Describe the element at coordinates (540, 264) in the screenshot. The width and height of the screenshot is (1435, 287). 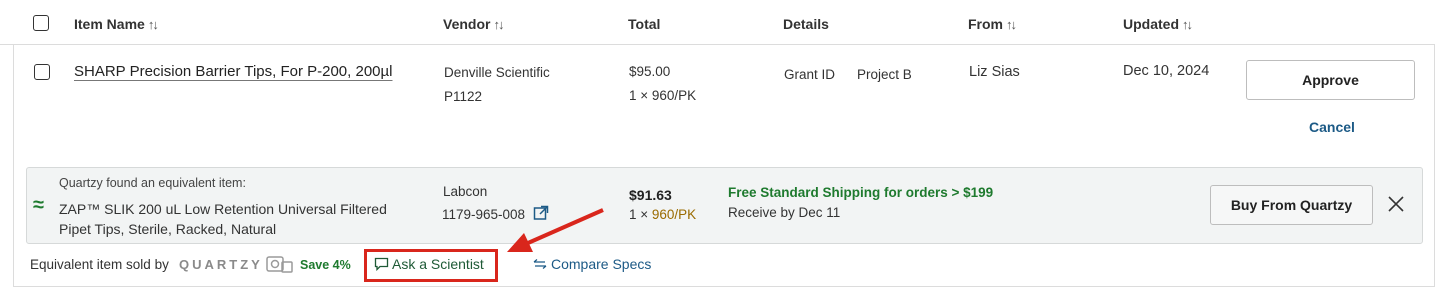
I see `swap-arrows-icon` at that location.